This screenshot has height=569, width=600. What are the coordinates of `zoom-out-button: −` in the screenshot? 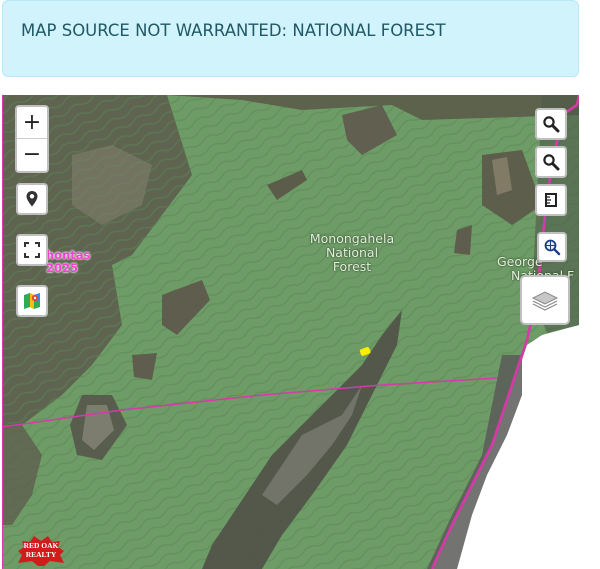 It's located at (32, 155).